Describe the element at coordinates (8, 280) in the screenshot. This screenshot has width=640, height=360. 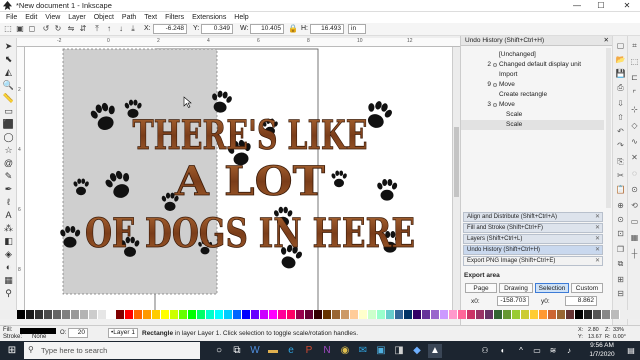
I see `mesh-tool-icon: ▦` at that location.